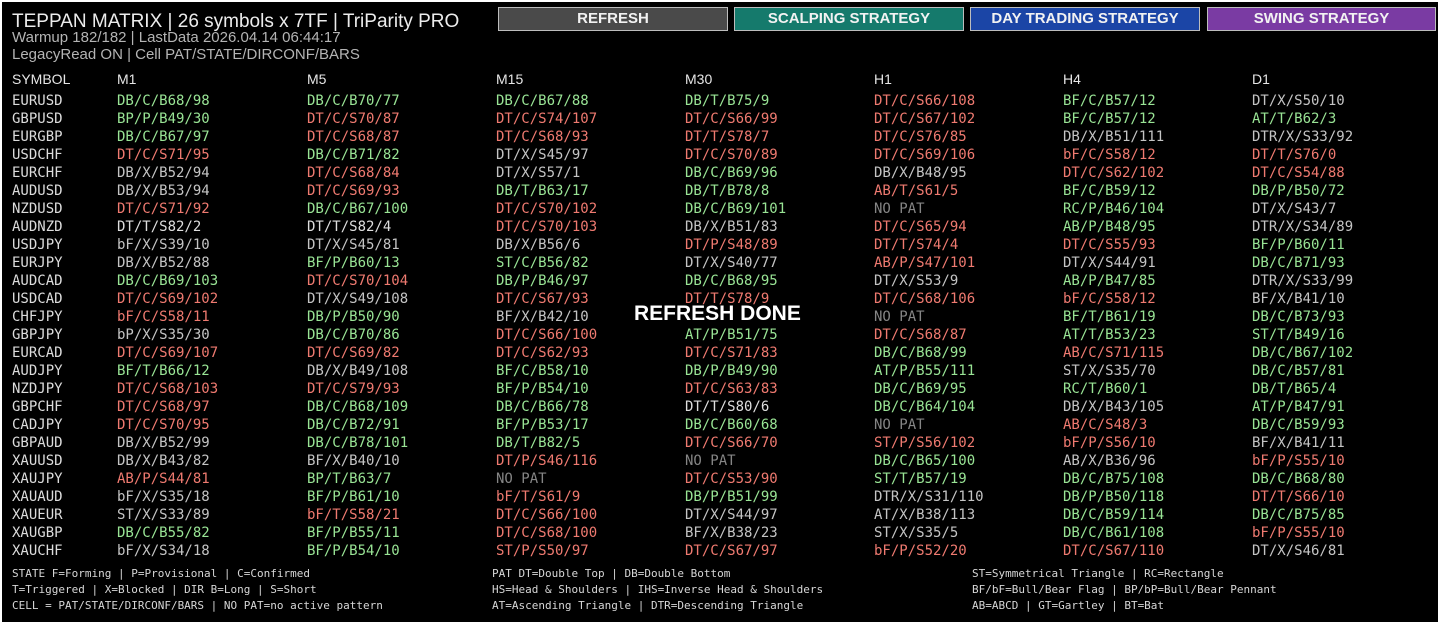 This screenshot has width=1454, height=634. Describe the element at coordinates (163, 191) in the screenshot. I see `matrix-cell: DB/X/B53/94` at that location.